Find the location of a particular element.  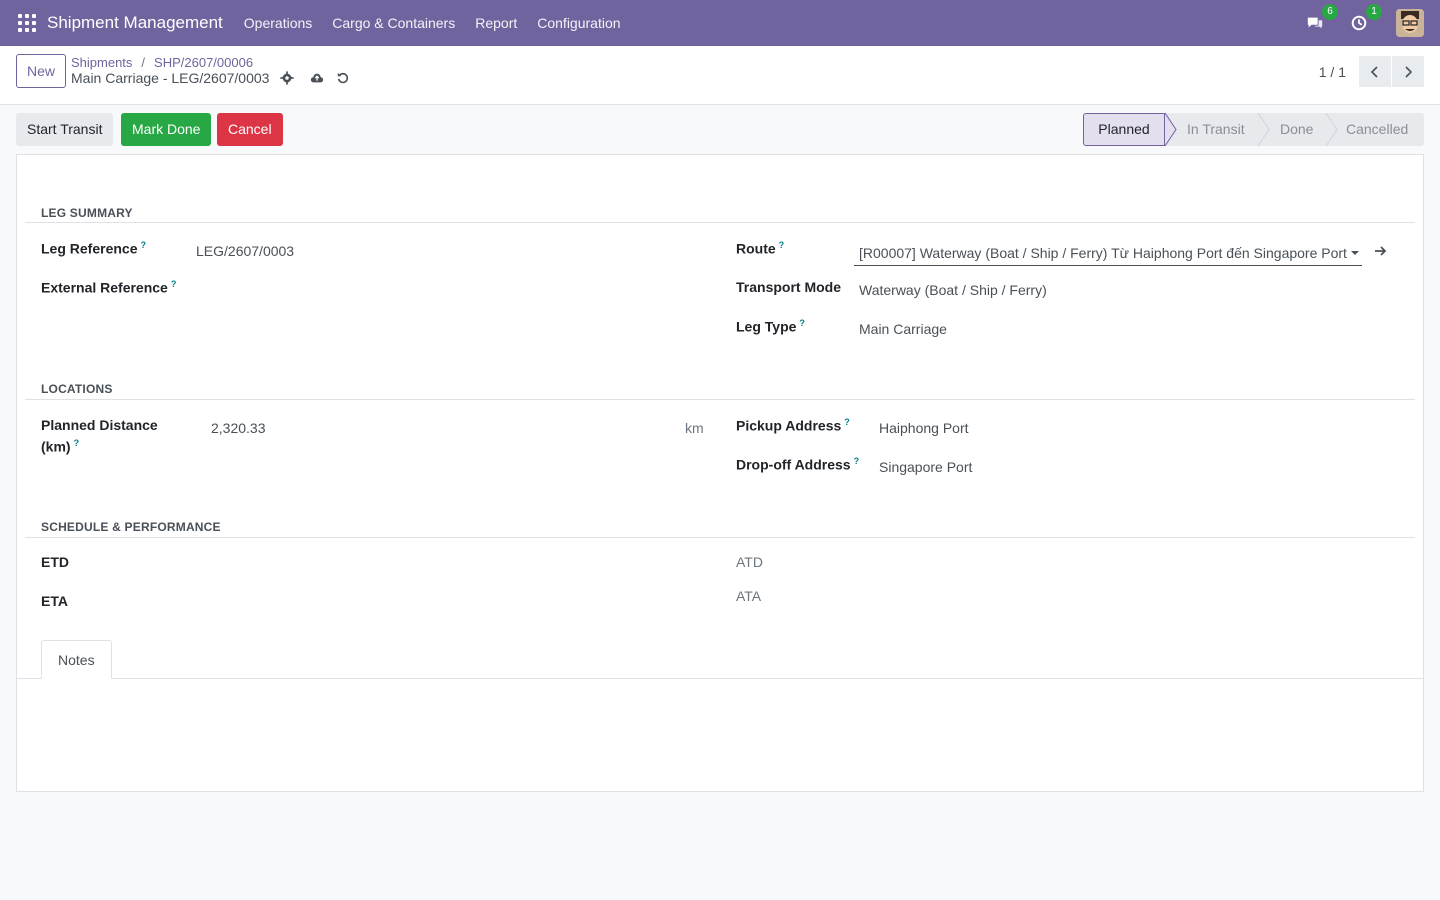

record-title: Main Carriage - LEG/2607/0003 is located at coordinates (170, 78).